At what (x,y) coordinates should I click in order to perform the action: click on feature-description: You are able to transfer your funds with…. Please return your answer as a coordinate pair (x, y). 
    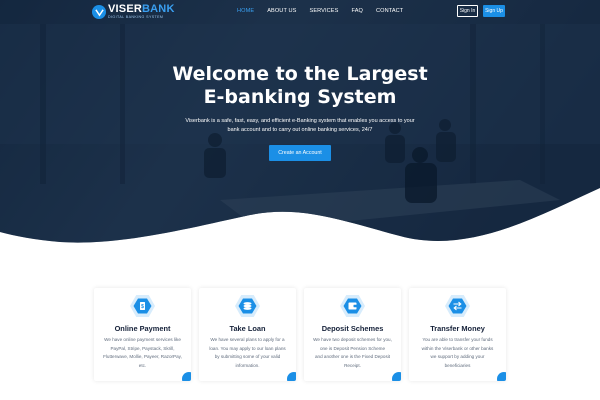
    Looking at the image, I should click on (457, 353).